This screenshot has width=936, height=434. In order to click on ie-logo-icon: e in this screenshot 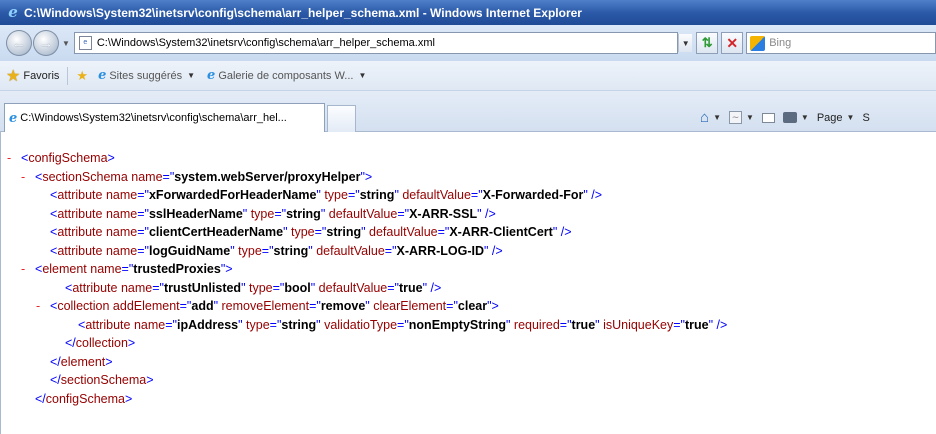, I will do `click(13, 12)`.